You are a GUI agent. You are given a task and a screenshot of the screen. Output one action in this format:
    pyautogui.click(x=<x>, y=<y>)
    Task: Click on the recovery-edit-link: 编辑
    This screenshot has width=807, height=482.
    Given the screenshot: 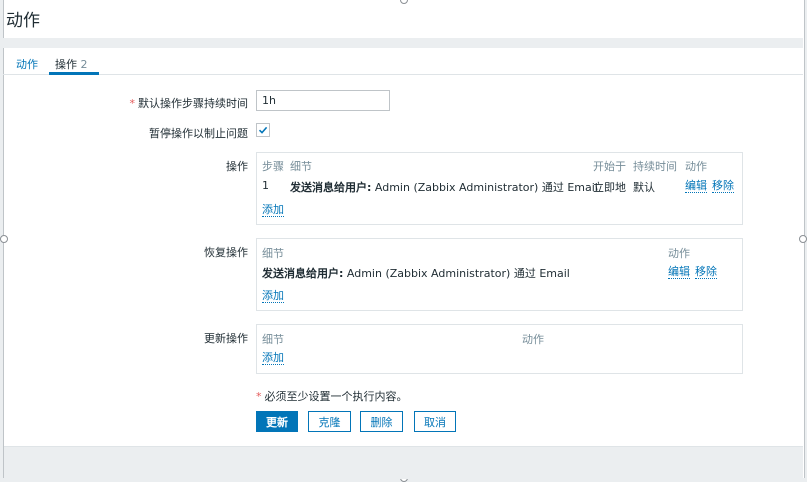 What is the action you would take?
    pyautogui.click(x=679, y=272)
    